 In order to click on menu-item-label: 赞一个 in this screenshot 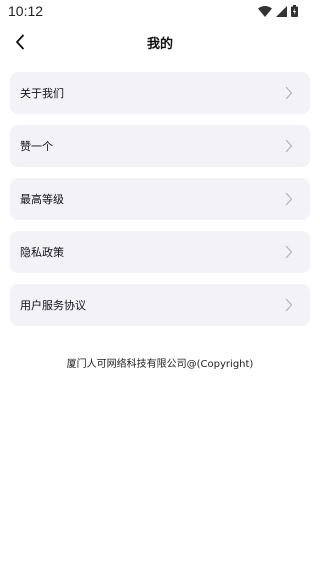, I will do `click(36, 146)`.